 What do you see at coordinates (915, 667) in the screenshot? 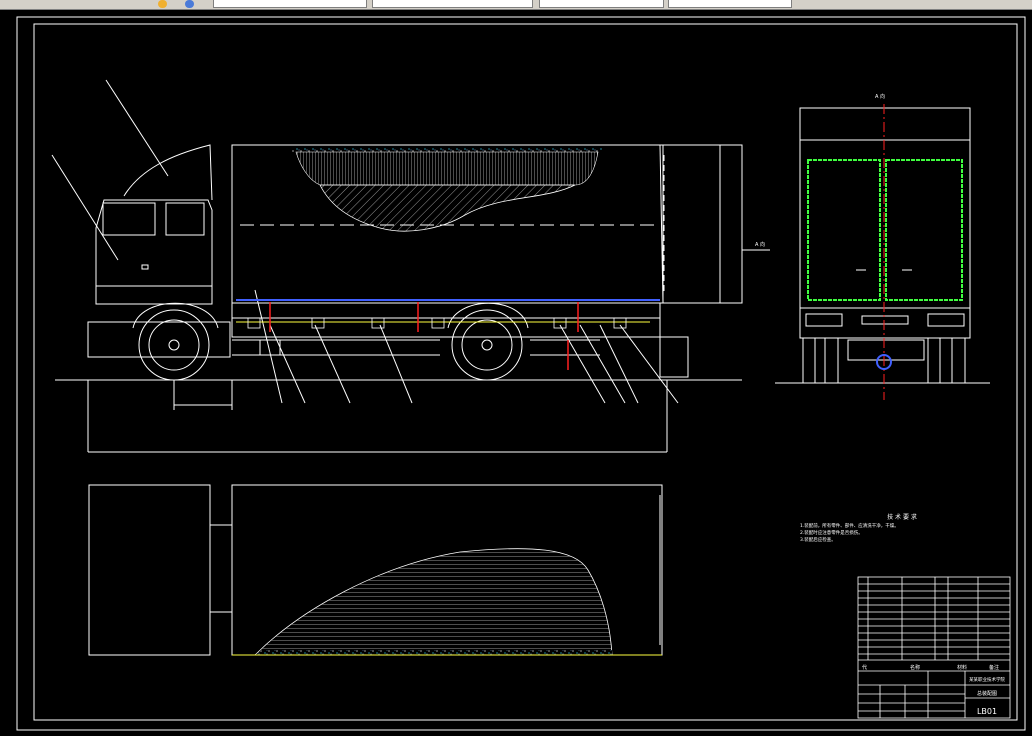
I see `svg-text: 名称` at bounding box center [915, 667].